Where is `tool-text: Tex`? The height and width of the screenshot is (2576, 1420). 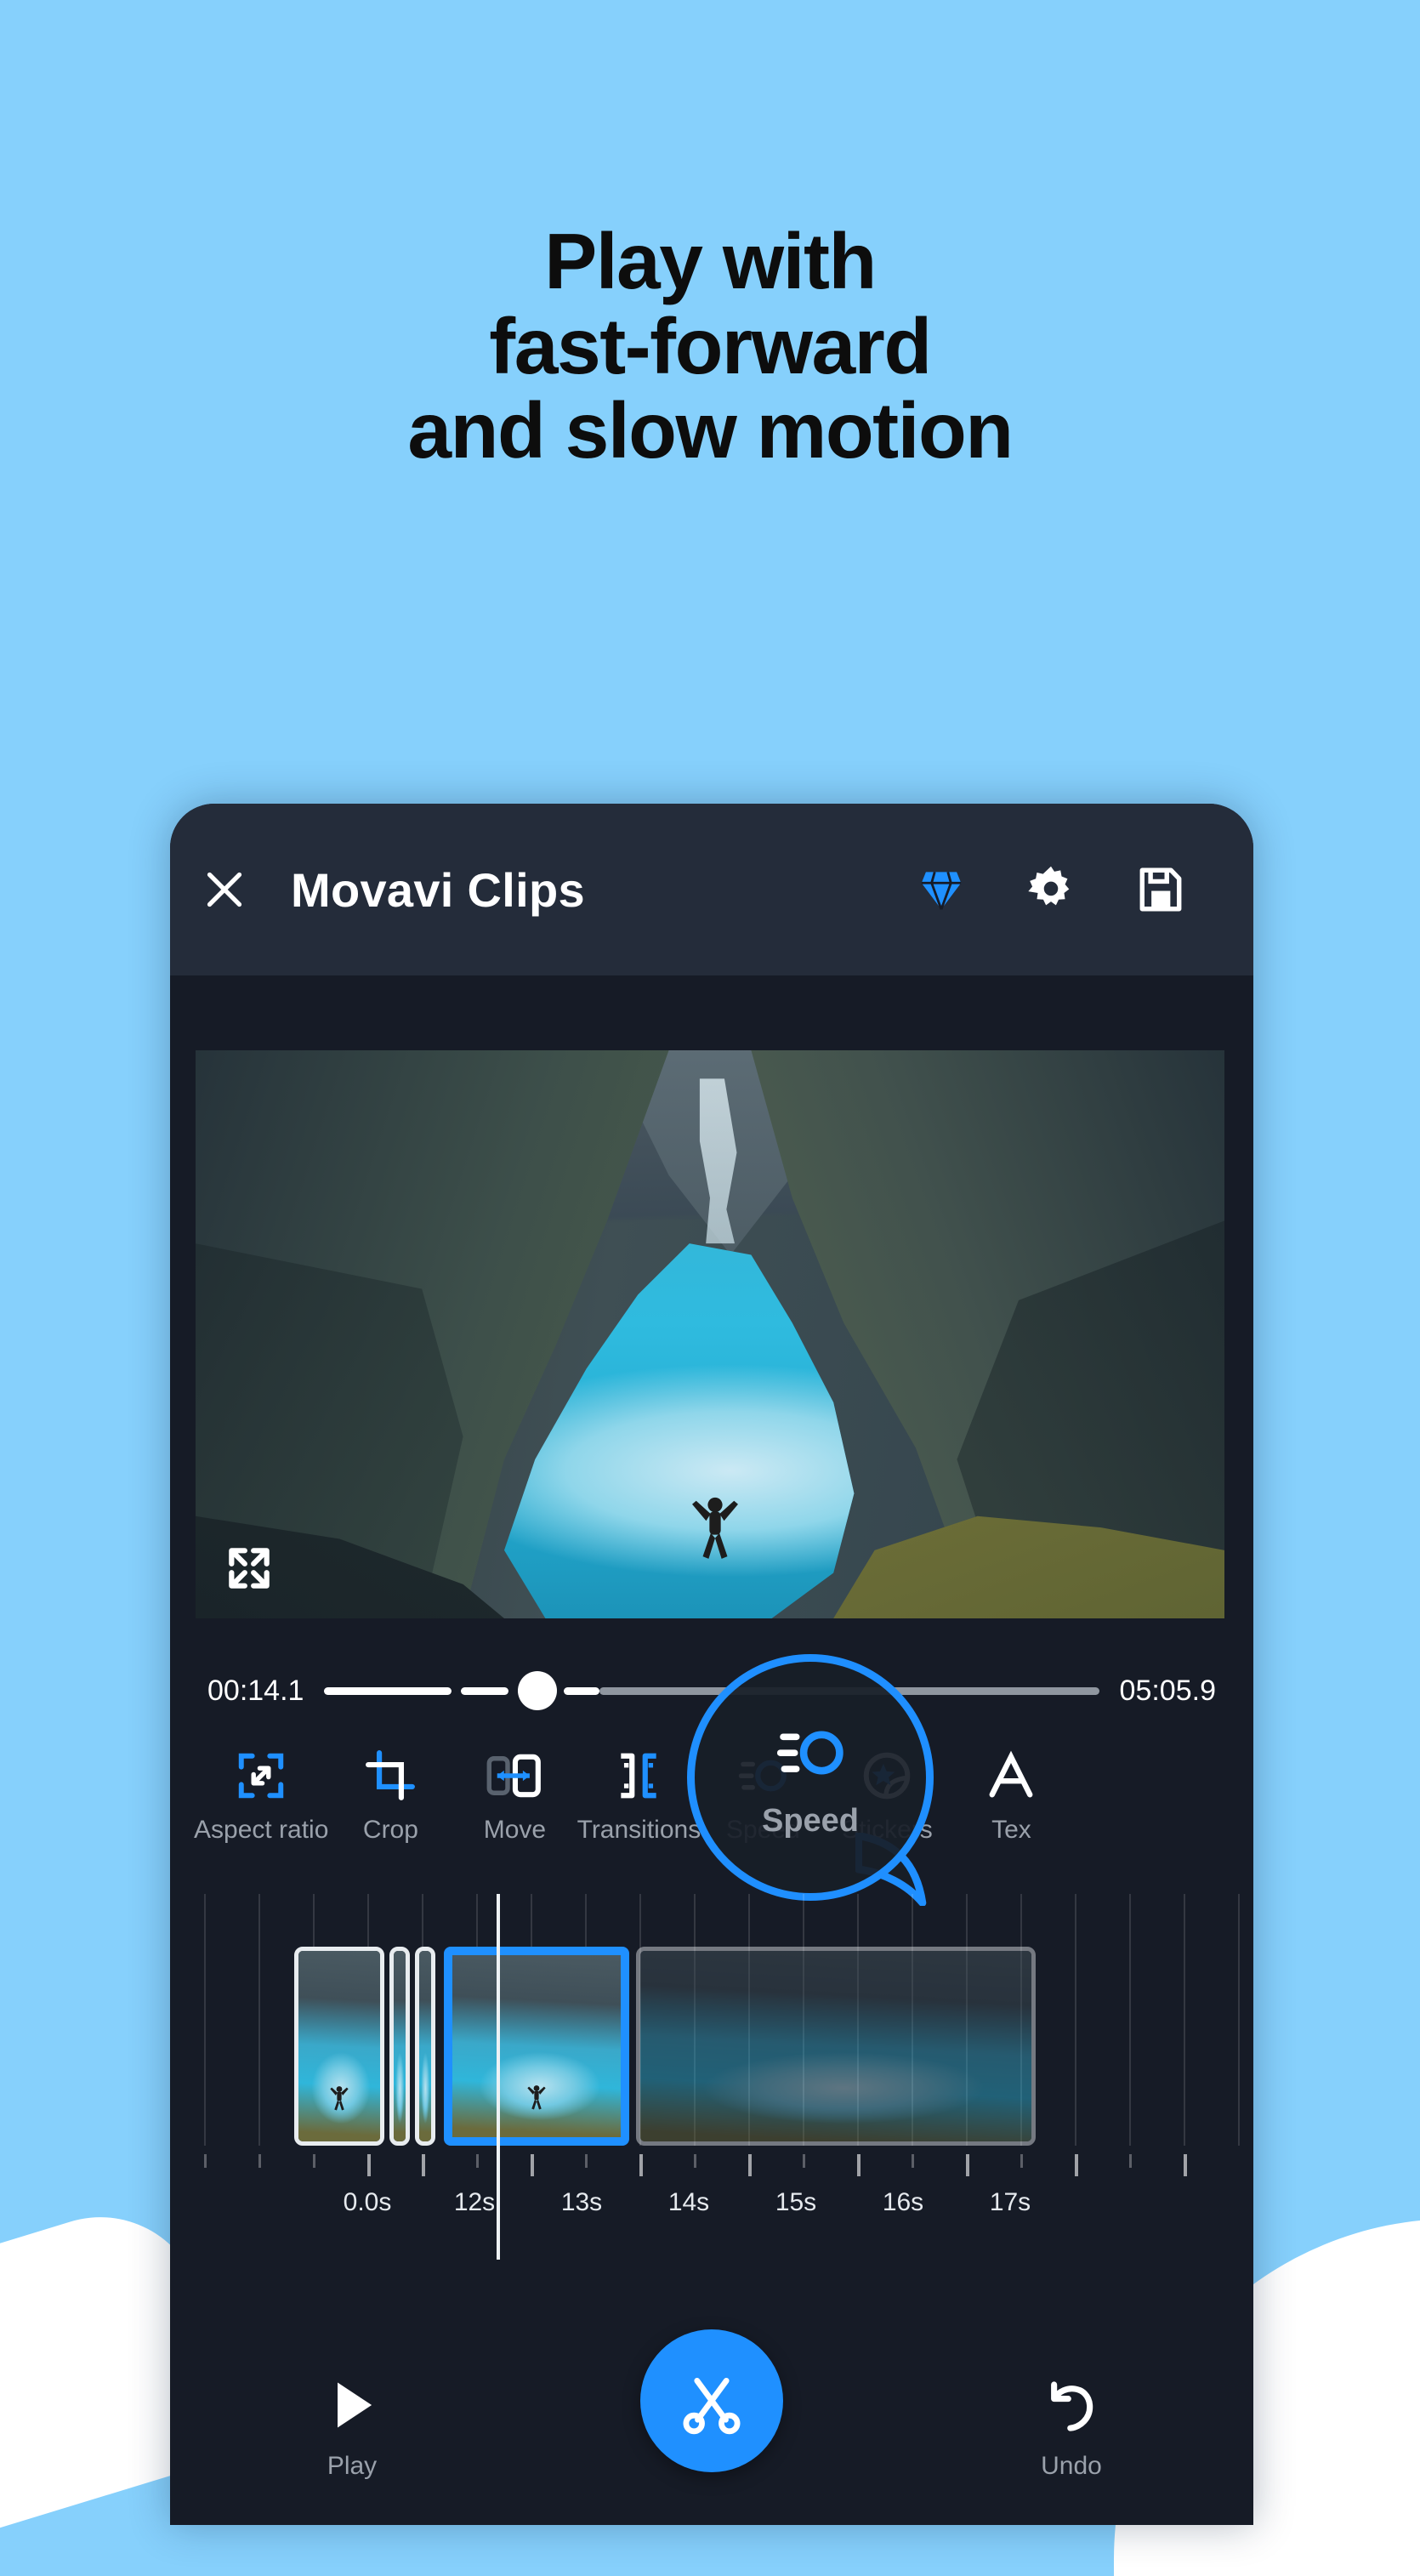
tool-text: Tex is located at coordinates (1011, 1796).